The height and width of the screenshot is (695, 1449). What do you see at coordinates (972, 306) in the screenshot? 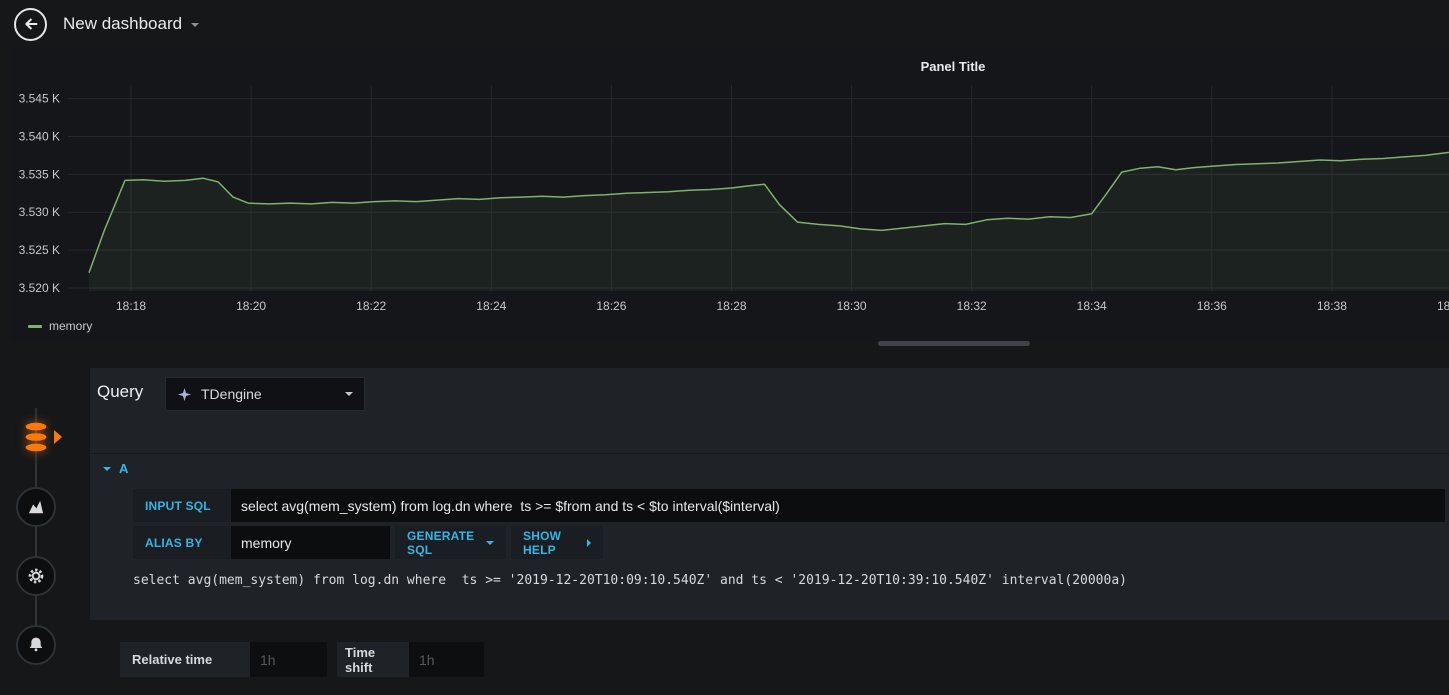
I see `svg-text: 18:32` at bounding box center [972, 306].